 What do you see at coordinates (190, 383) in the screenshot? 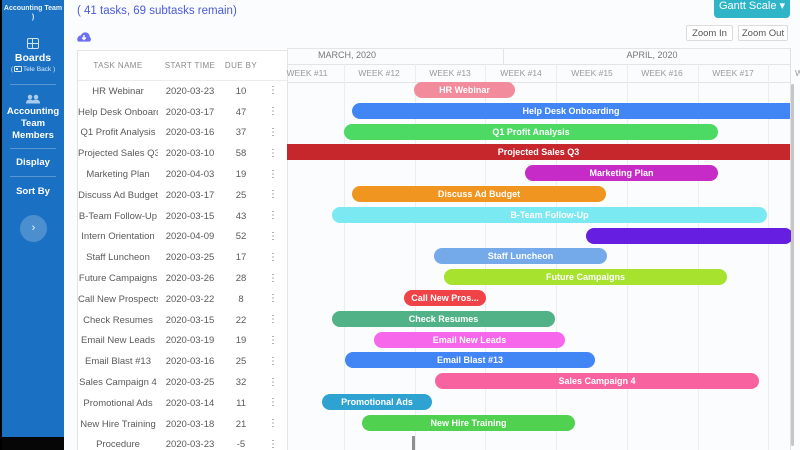
I see `start-time-cell: 2020-03-25` at bounding box center [190, 383].